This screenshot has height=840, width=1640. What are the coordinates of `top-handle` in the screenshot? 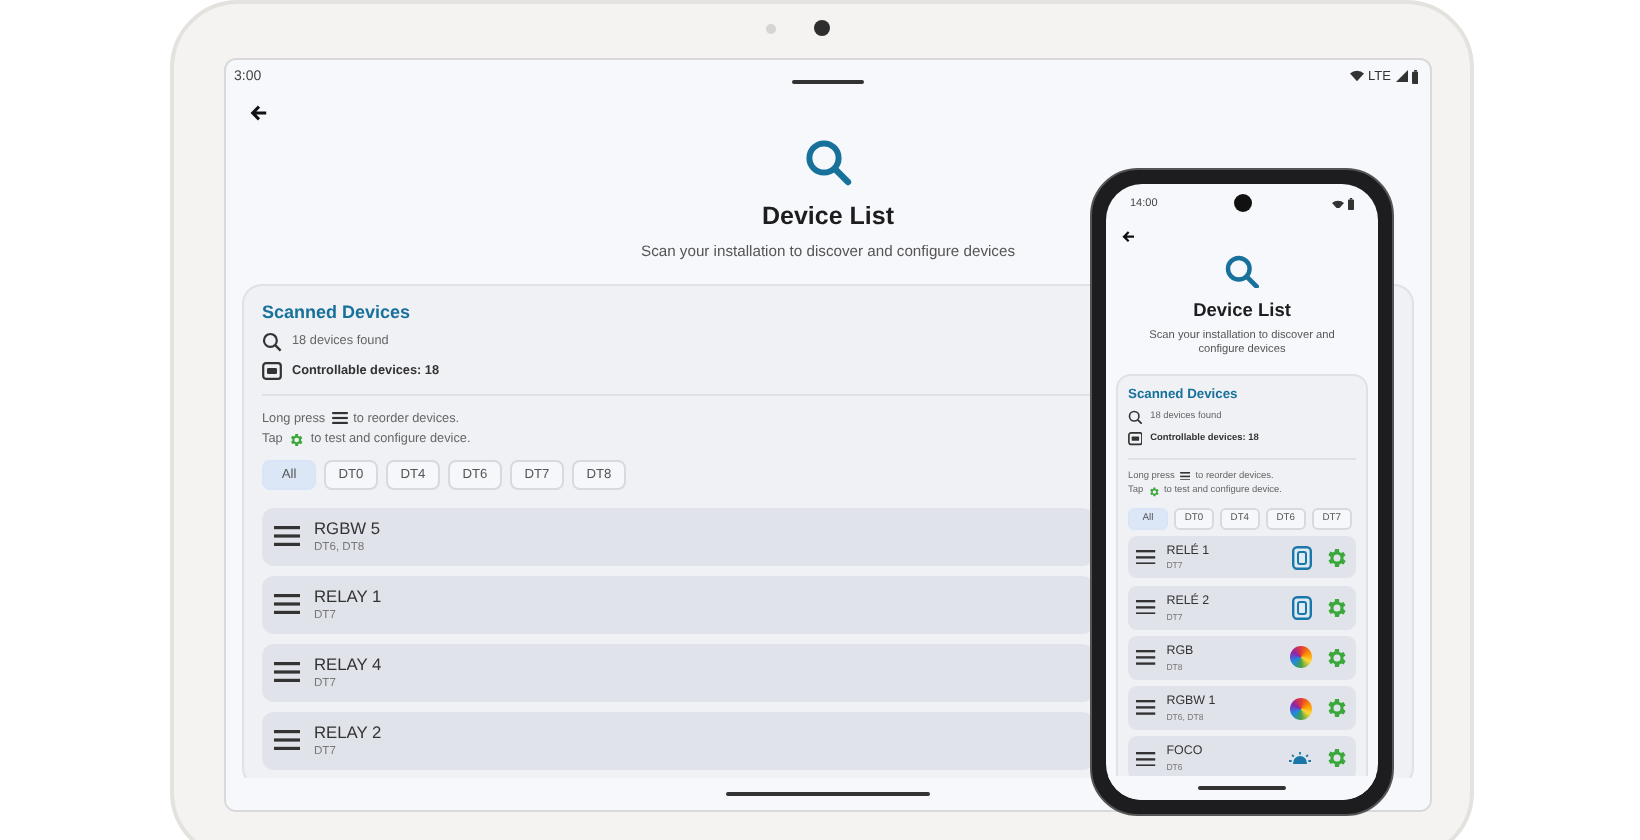 It's located at (828, 82).